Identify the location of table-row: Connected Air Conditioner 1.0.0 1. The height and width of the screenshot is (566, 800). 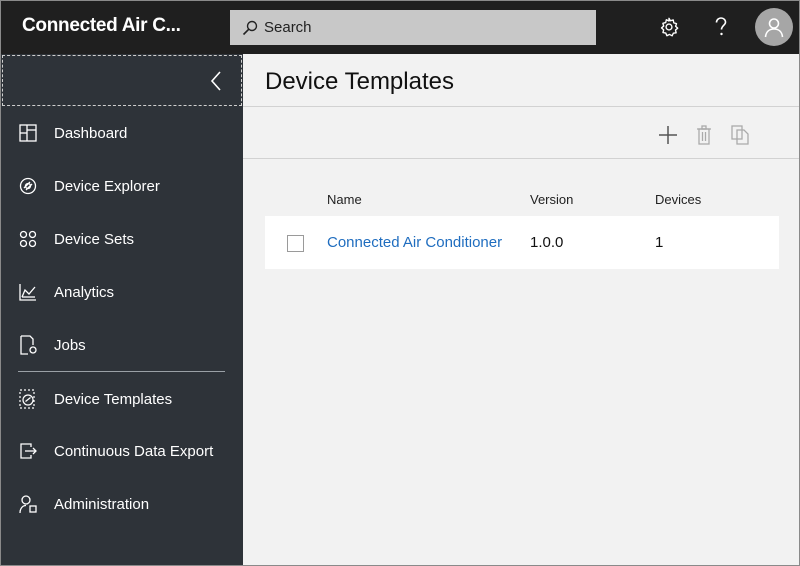
(522, 242).